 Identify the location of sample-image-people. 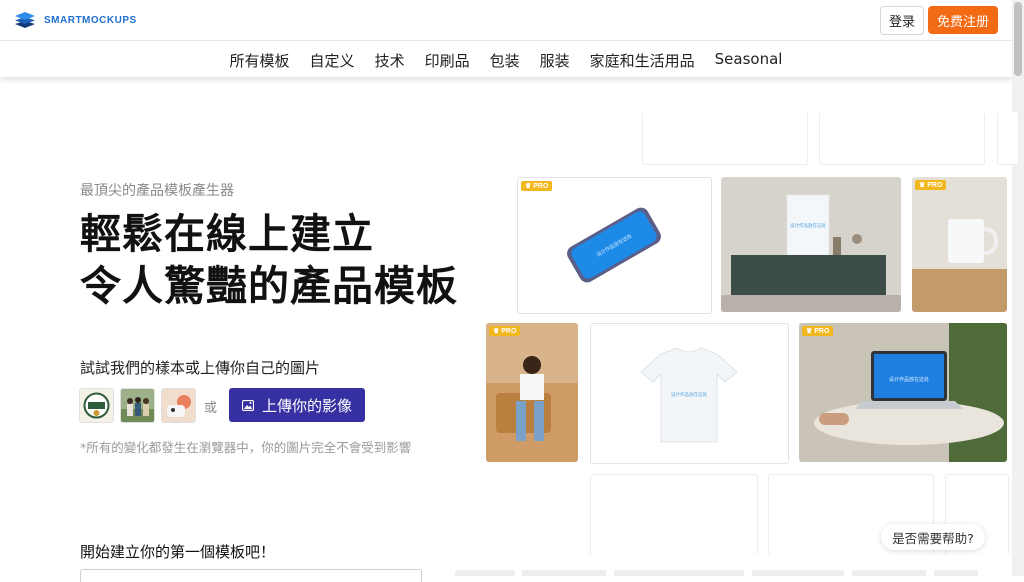
(137, 405).